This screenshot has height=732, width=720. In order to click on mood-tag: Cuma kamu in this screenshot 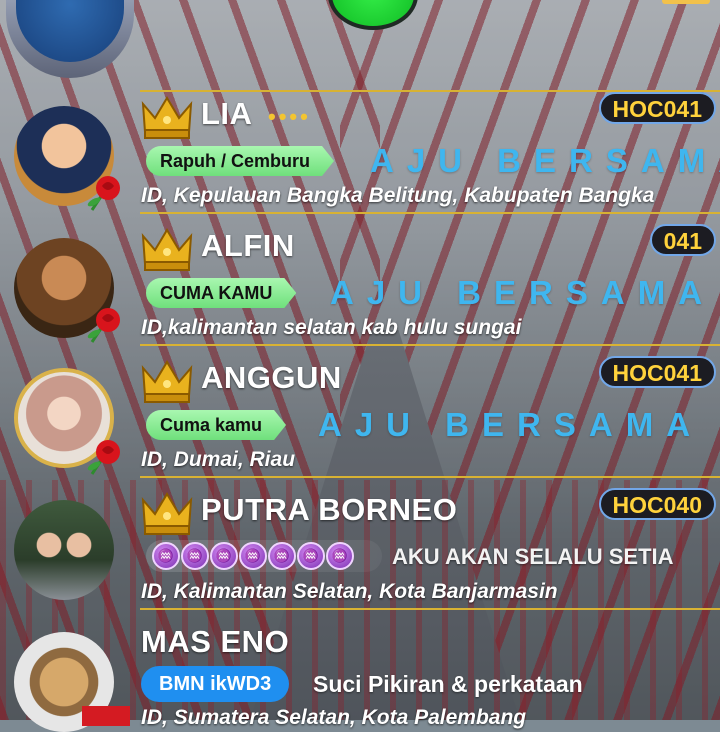, I will do `click(216, 425)`.